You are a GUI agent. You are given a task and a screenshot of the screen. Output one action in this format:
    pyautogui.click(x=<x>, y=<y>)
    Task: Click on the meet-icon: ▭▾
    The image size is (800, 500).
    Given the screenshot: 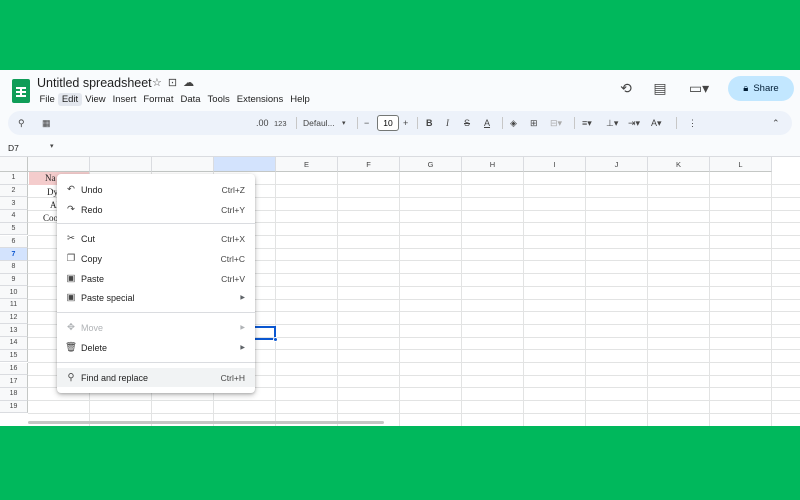 What is the action you would take?
    pyautogui.click(x=699, y=89)
    